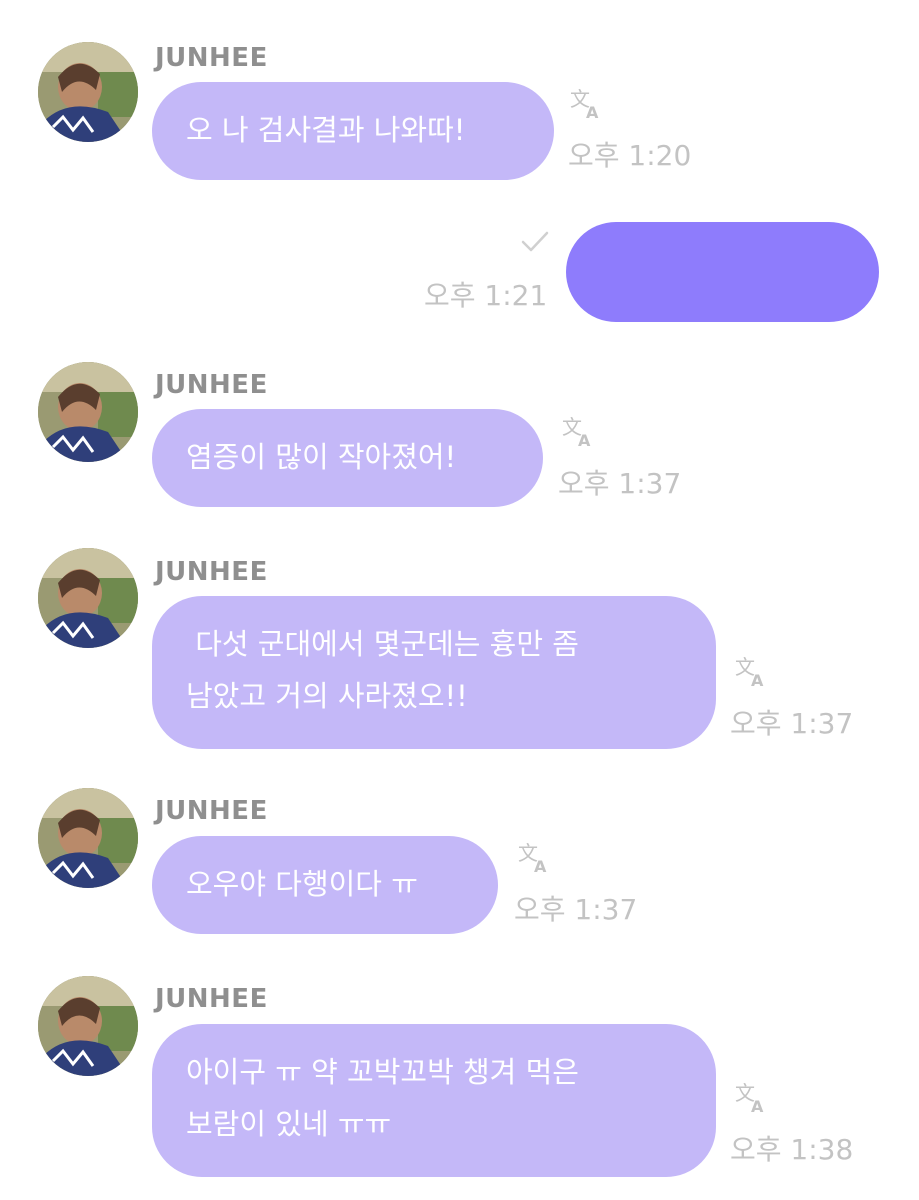 The width and height of the screenshot is (919, 1200). Describe the element at coordinates (347, 458) in the screenshot. I see `message-bubble: 염증이 많이 작아졌어!` at that location.